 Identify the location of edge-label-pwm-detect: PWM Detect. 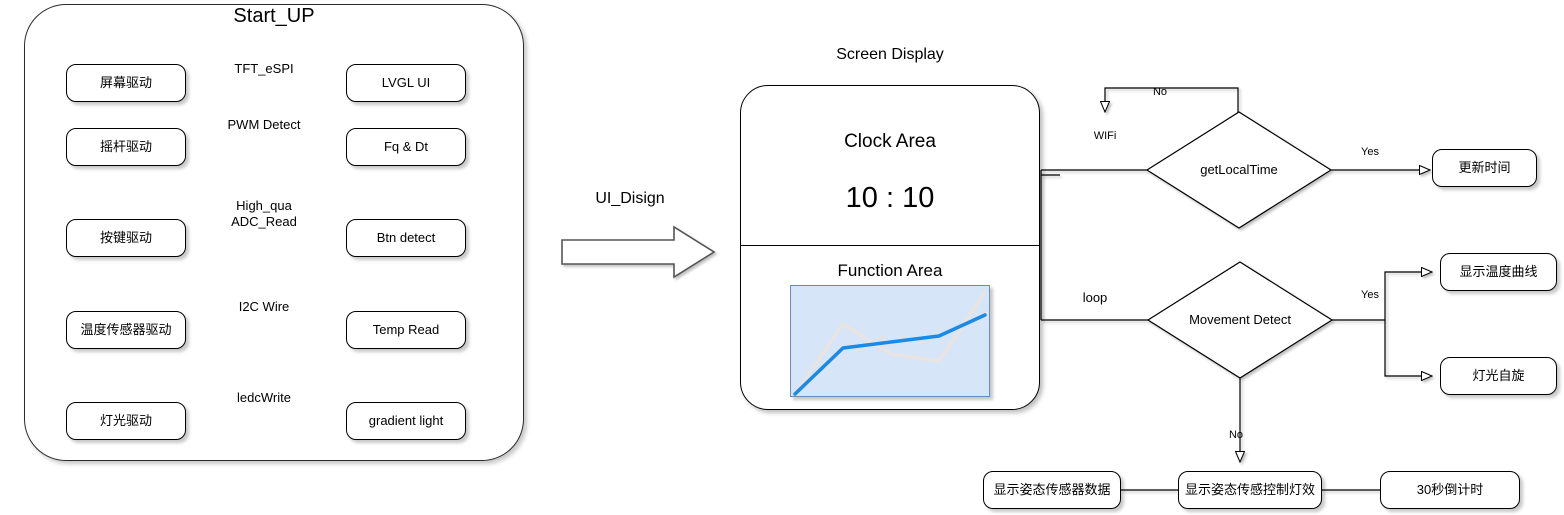
(264, 124).